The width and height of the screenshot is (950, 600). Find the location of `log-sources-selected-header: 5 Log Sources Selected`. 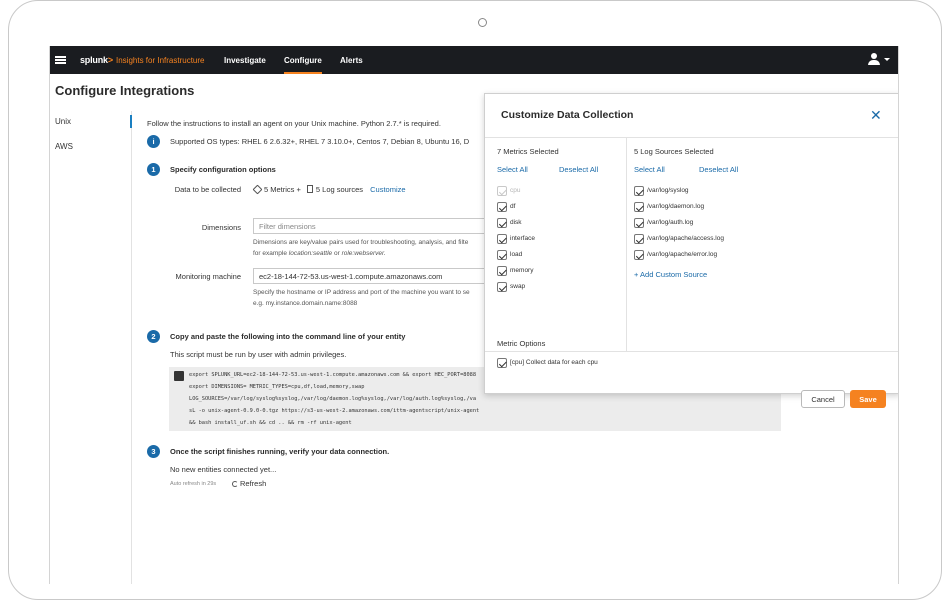

log-sources-selected-header: 5 Log Sources Selected is located at coordinates (674, 151).